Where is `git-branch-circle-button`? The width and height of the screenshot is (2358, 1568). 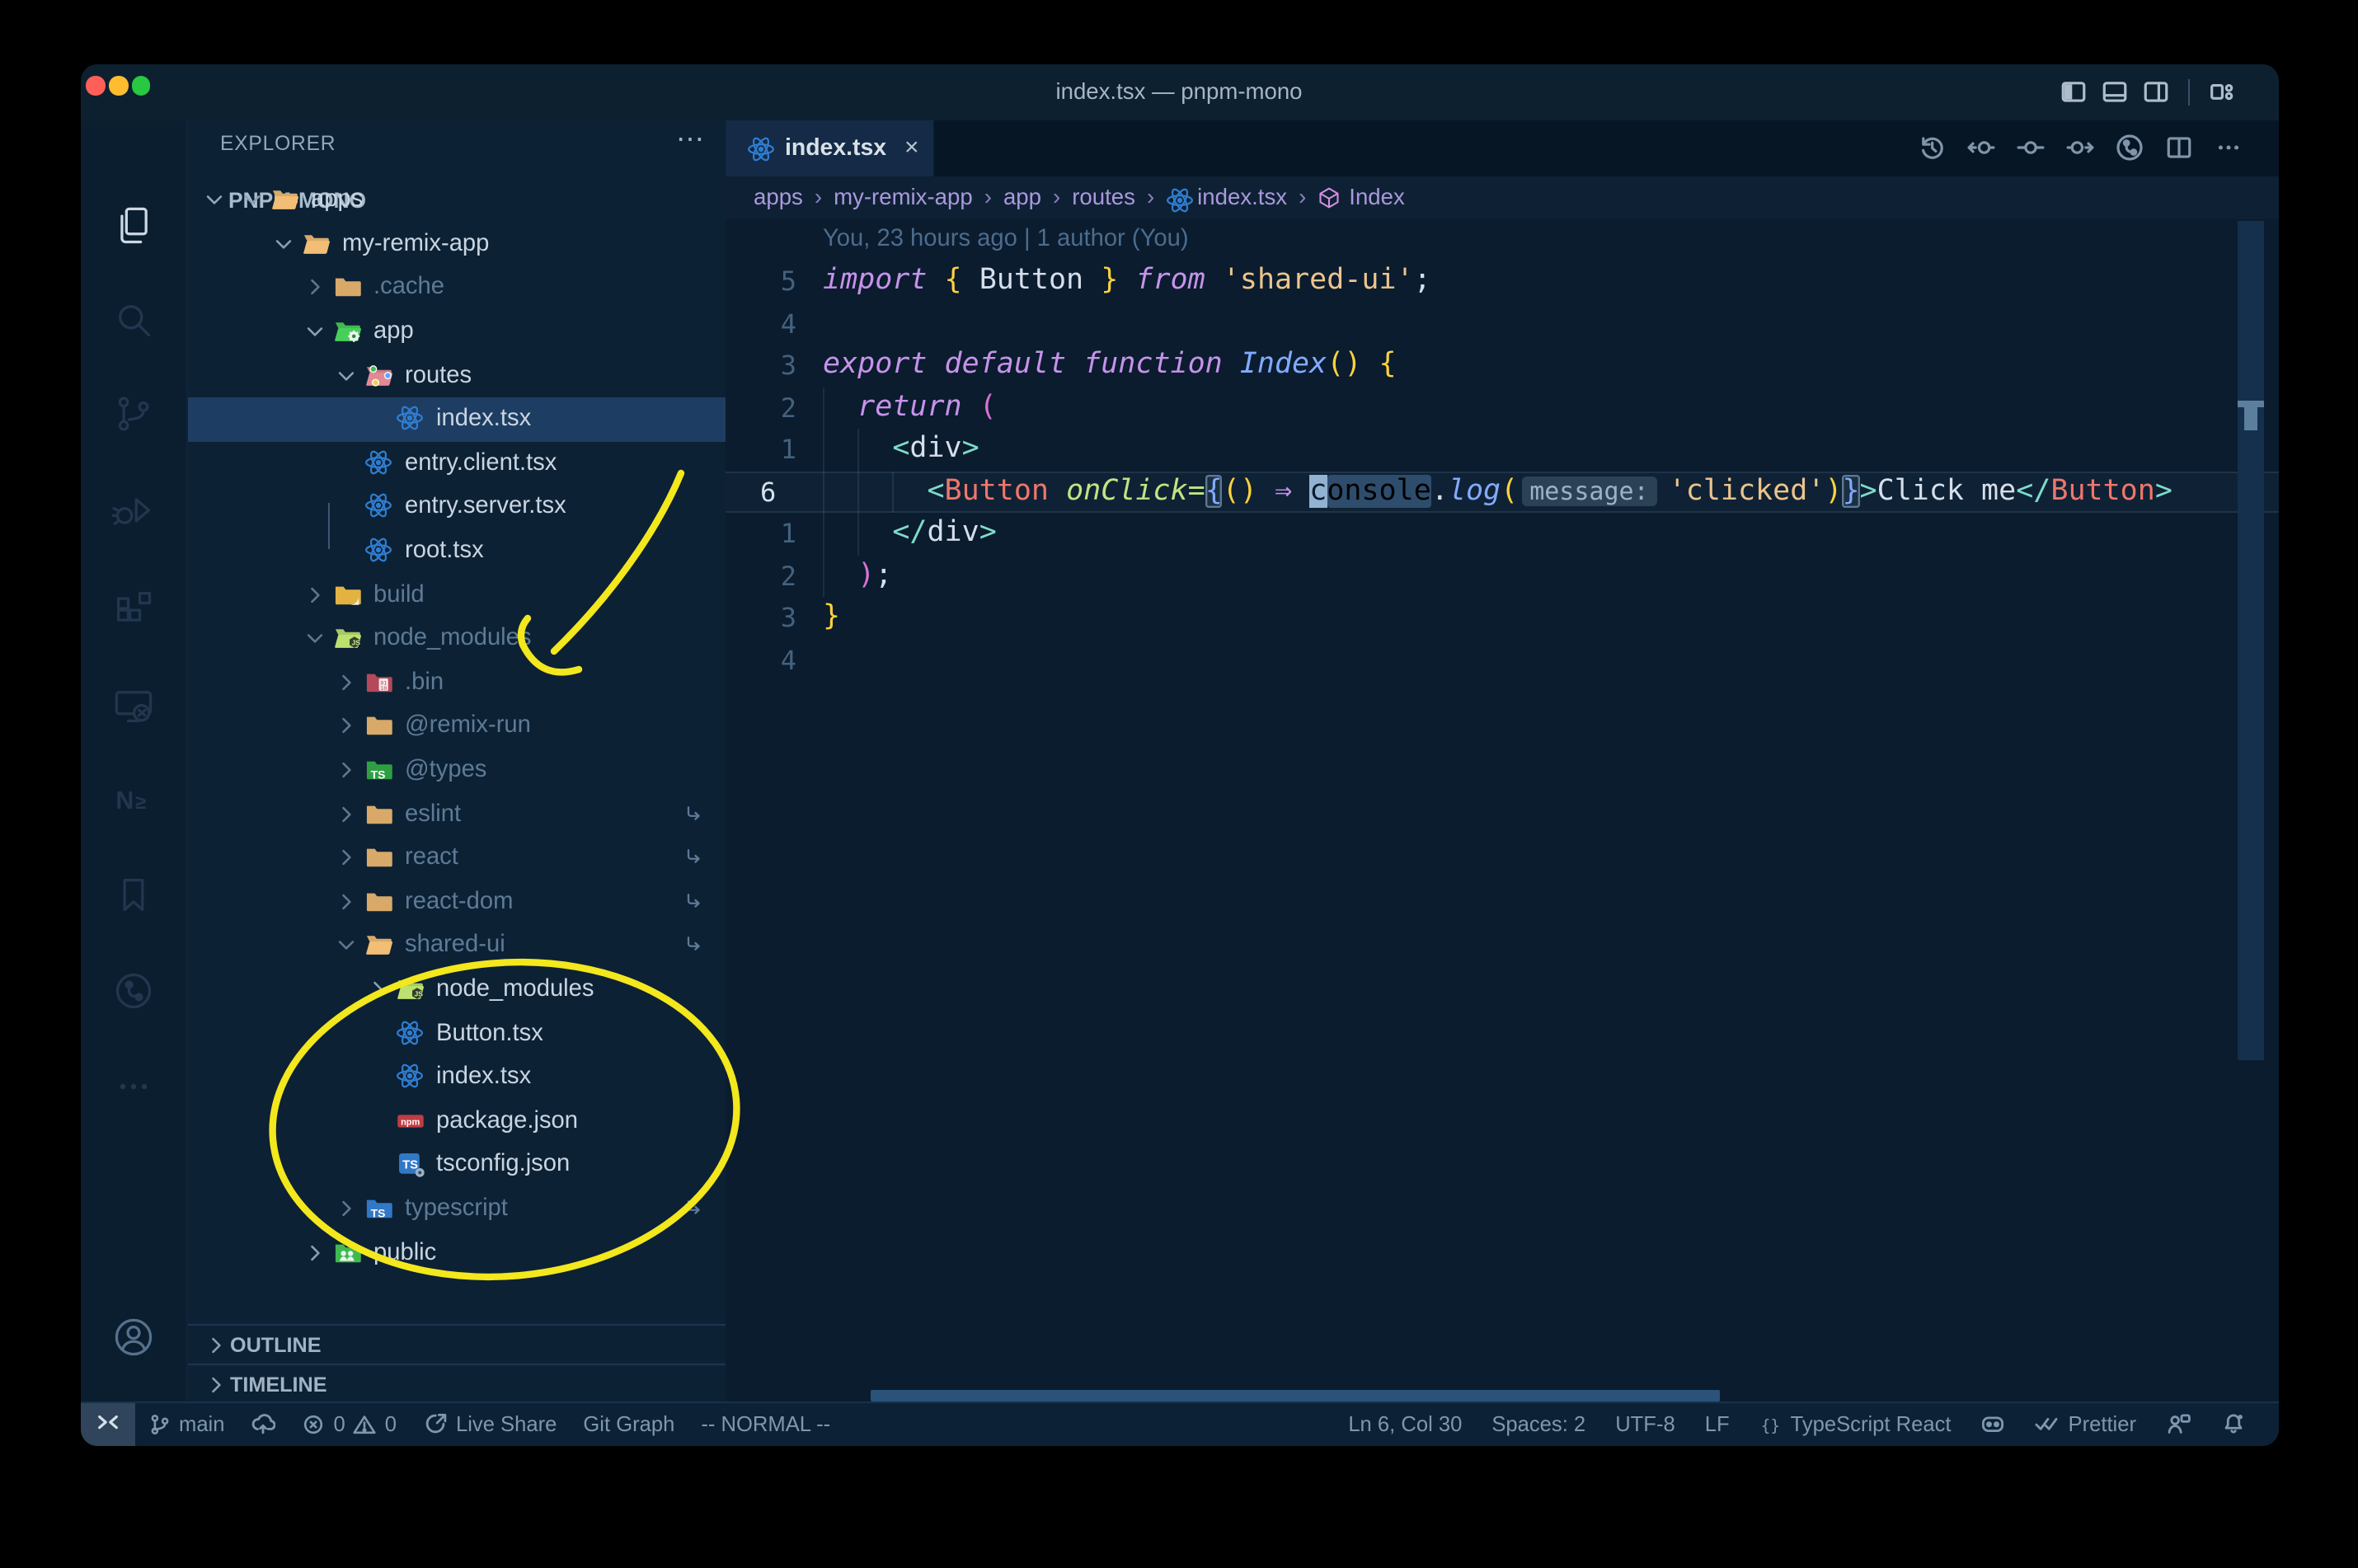
git-branch-circle-button is located at coordinates (2129, 148).